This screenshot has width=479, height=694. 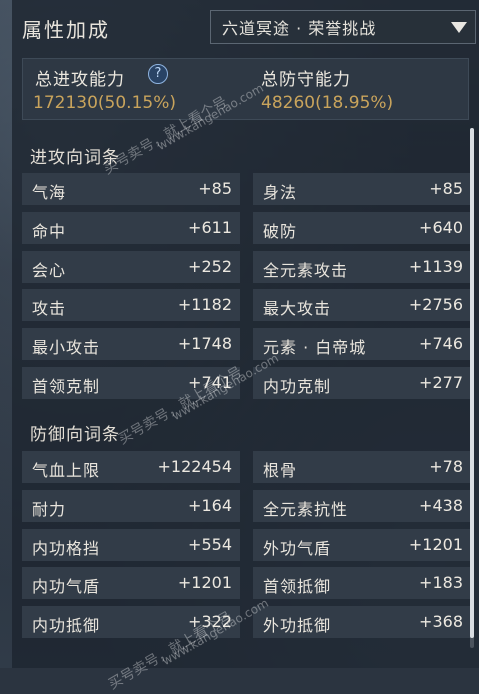 What do you see at coordinates (66, 626) in the screenshot?
I see `stat-name: 内功抵御` at bounding box center [66, 626].